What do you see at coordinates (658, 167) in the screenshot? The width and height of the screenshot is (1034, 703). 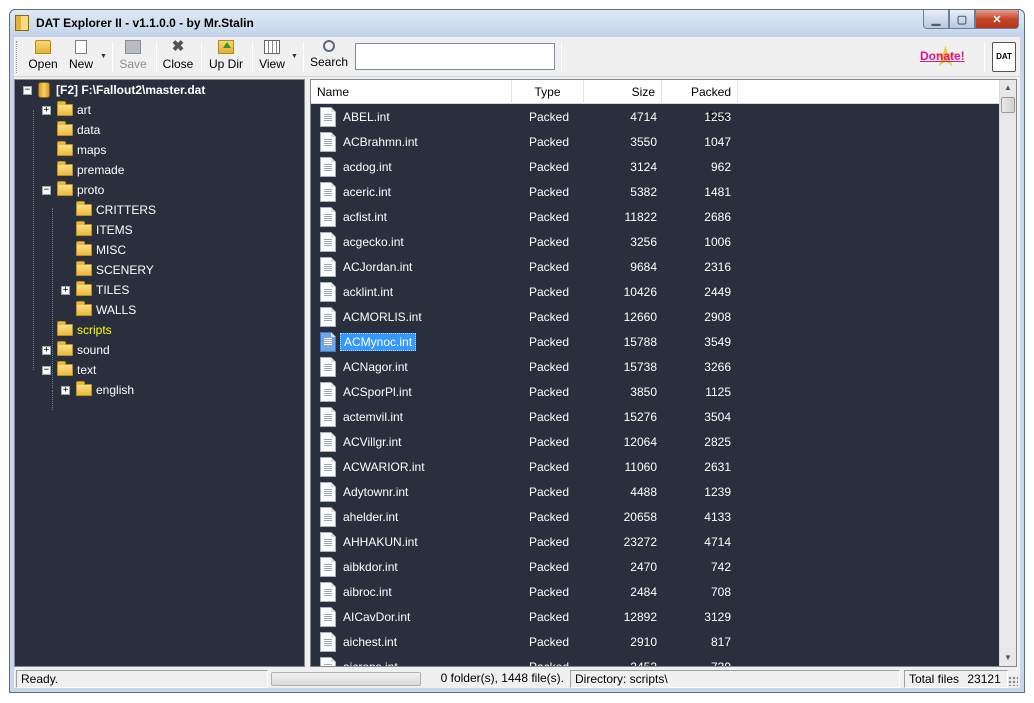 I see `table-row: acdog.int Packed 3124 962` at bounding box center [658, 167].